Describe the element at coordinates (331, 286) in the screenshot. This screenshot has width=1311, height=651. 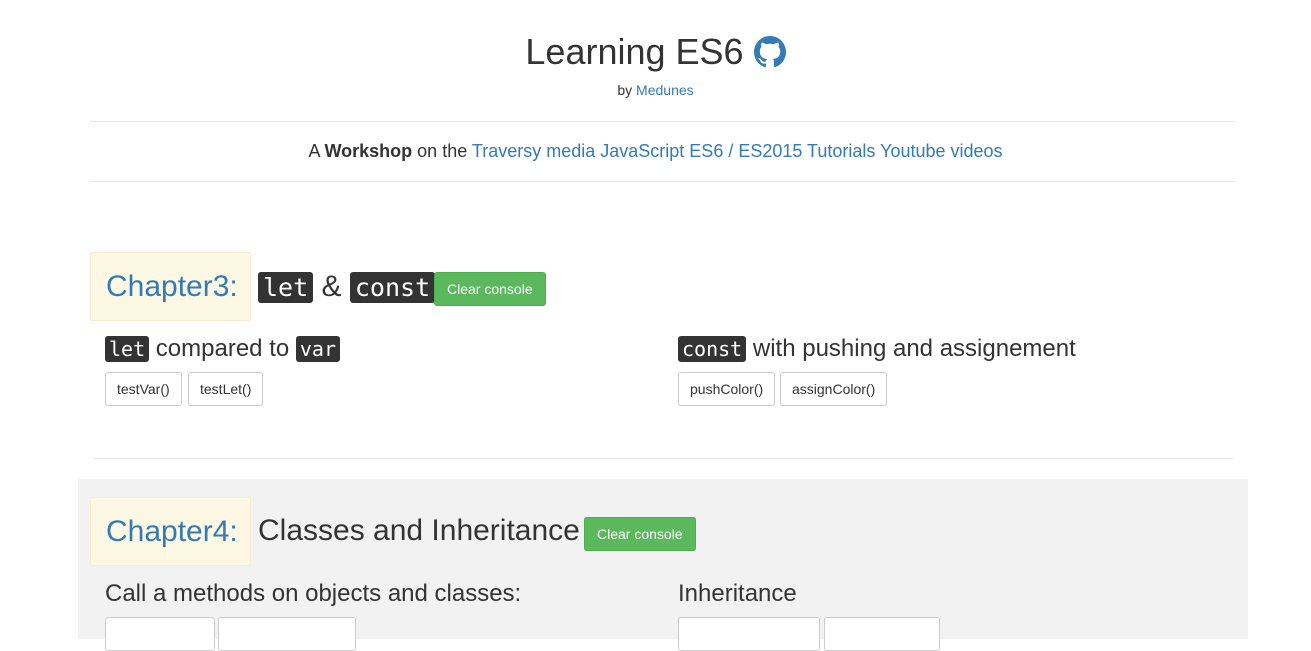
I see `amp: &` at that location.